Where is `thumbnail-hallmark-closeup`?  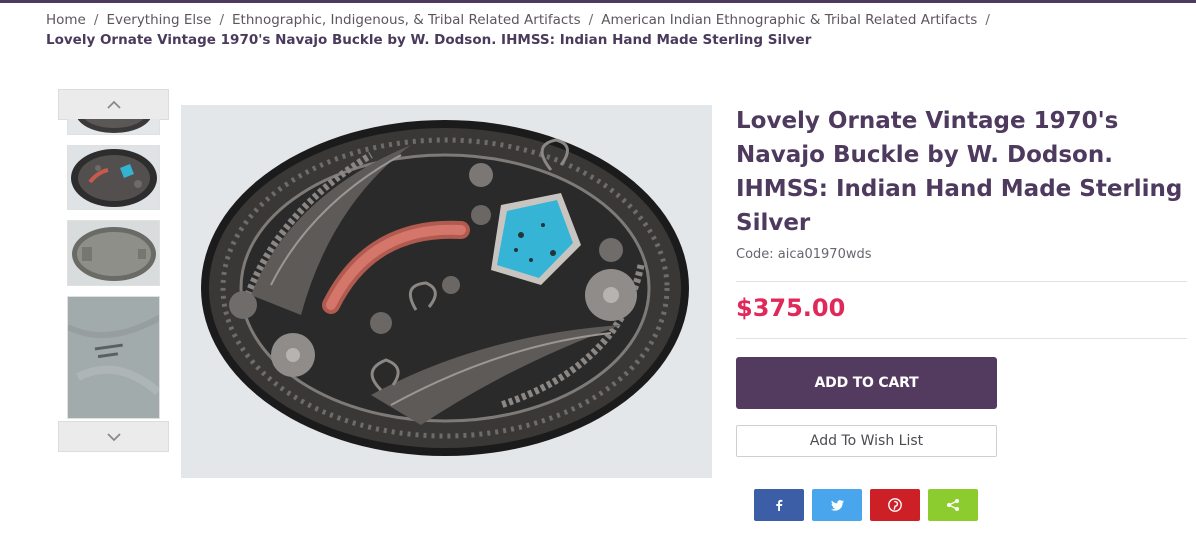
thumbnail-hallmark-closeup is located at coordinates (113, 357).